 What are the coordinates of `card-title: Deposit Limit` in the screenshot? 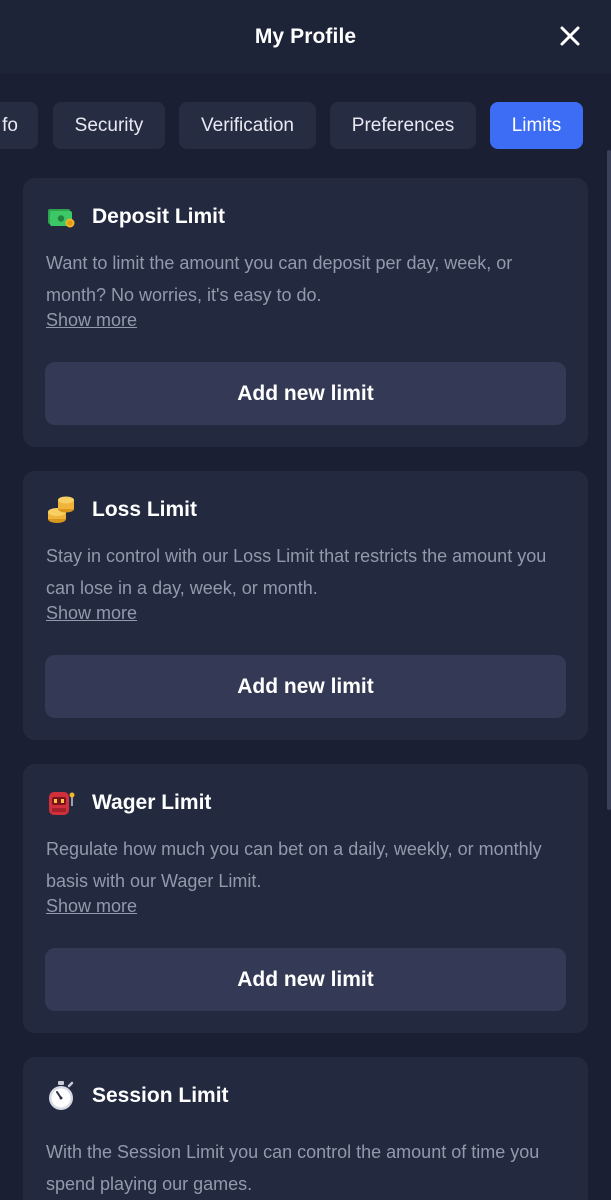 It's located at (159, 216).